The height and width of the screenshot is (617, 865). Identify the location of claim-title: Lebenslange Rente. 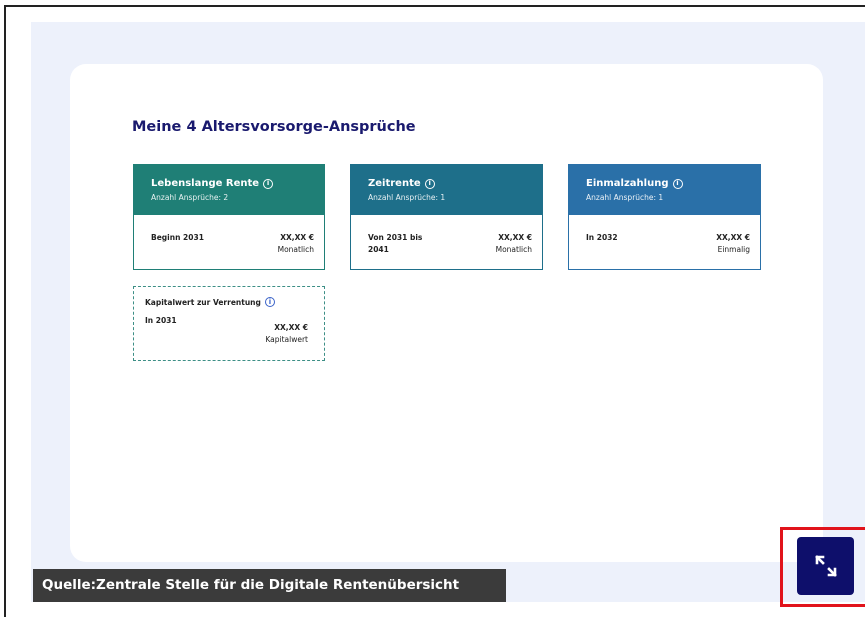
(205, 183).